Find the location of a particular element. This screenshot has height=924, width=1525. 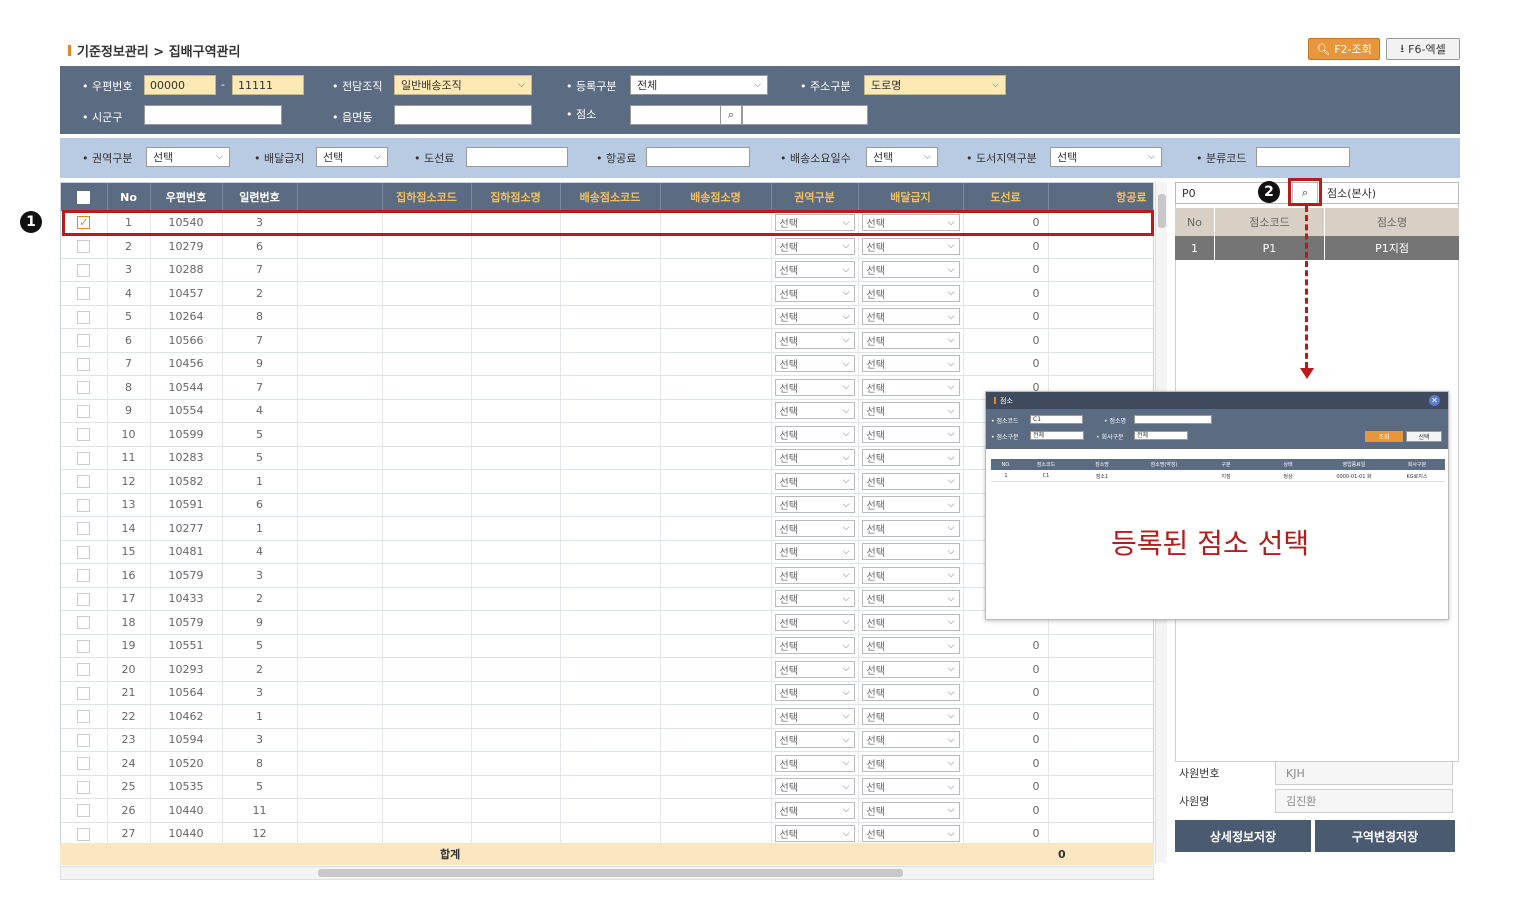

reg-select: 전체 ⌵ is located at coordinates (699, 85).